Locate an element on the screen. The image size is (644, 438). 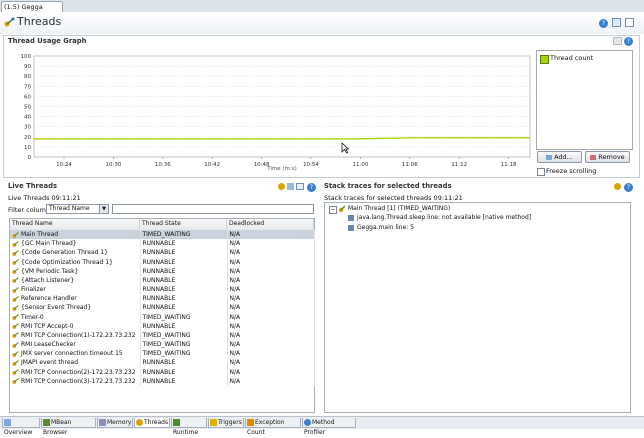
thread-name: {Attach Listener} is located at coordinates (48, 280).